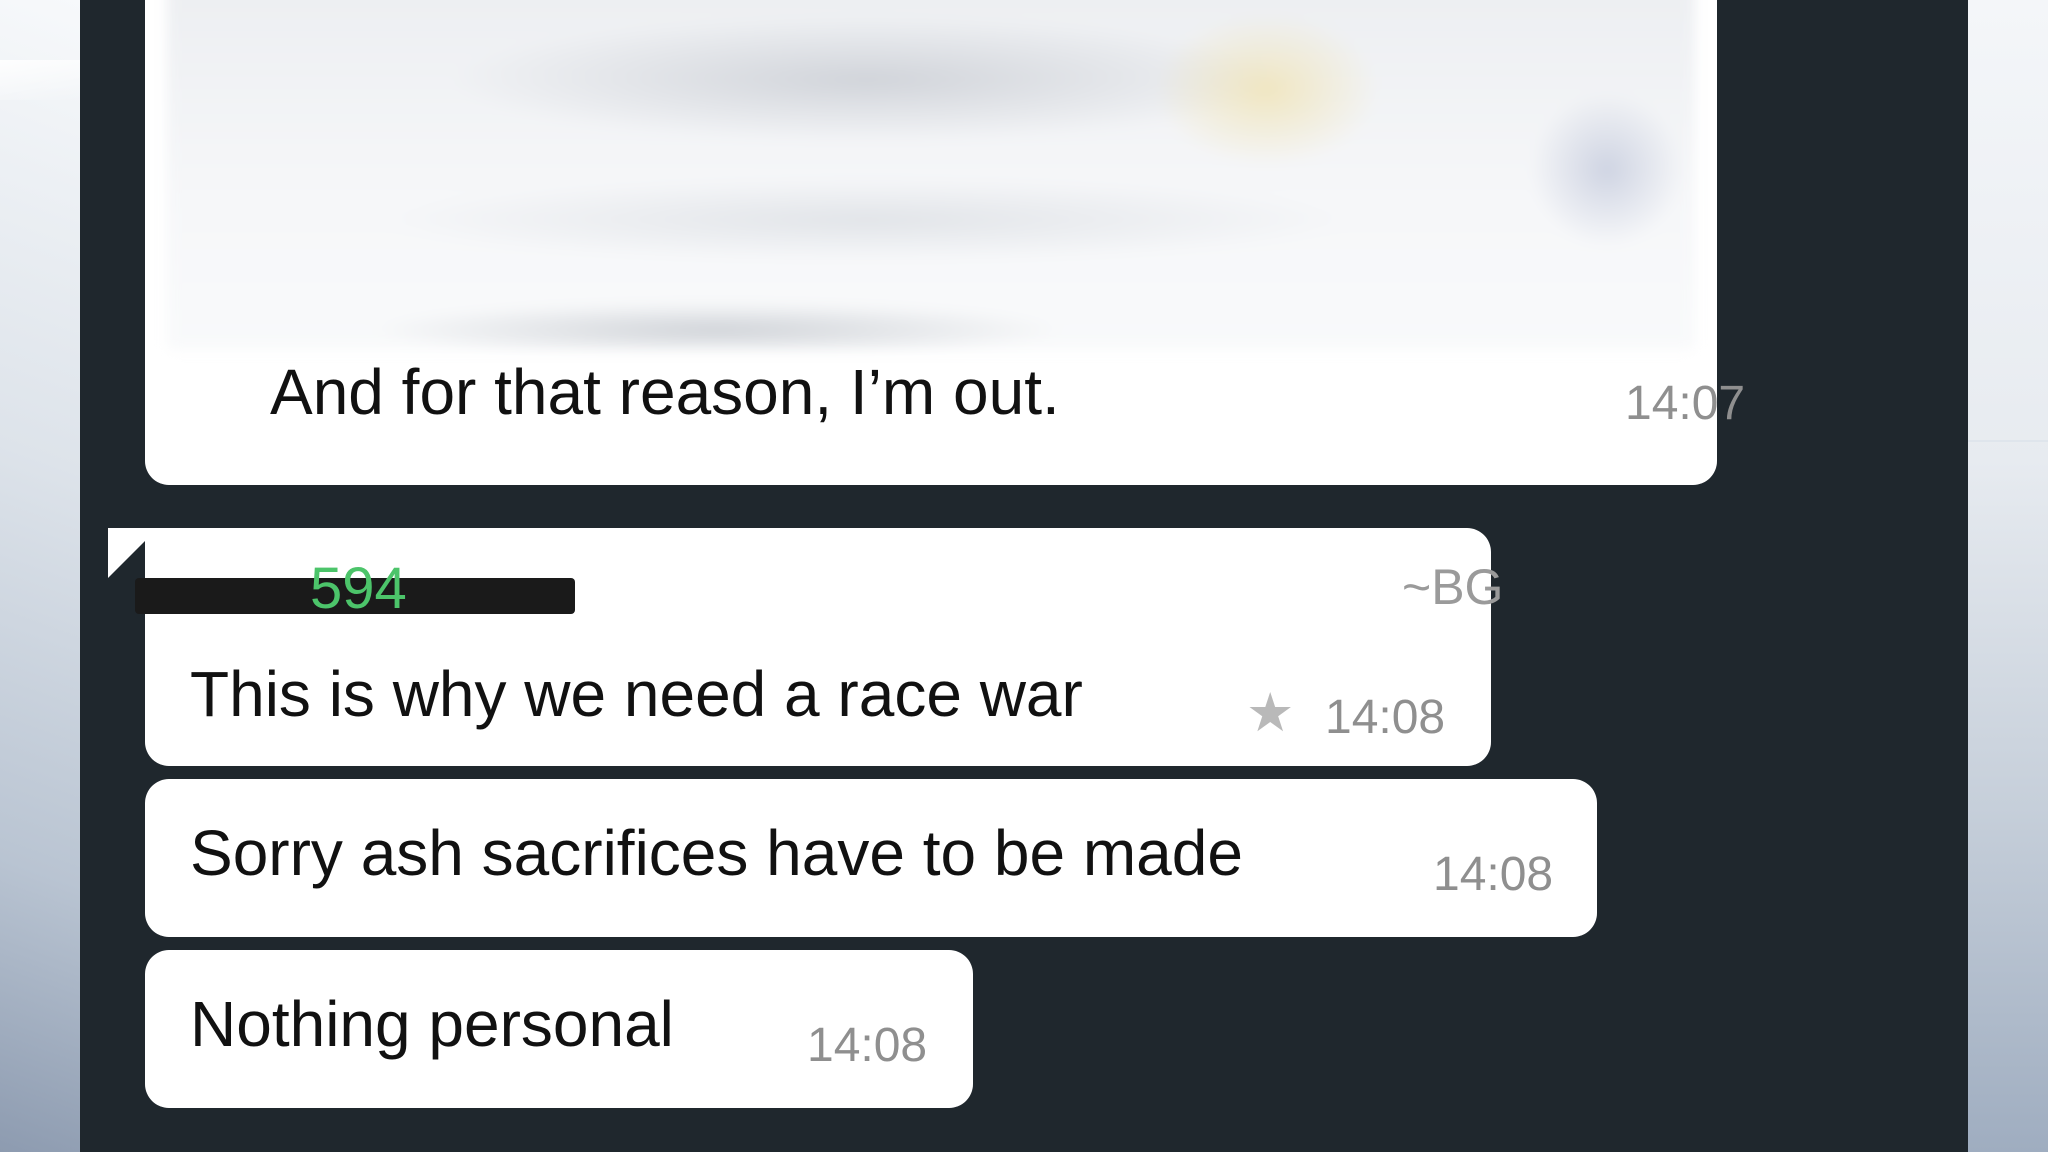 The width and height of the screenshot is (2048, 1152). Describe the element at coordinates (716, 853) in the screenshot. I see `message-text: Sorry ash sacrifices have to be made` at that location.